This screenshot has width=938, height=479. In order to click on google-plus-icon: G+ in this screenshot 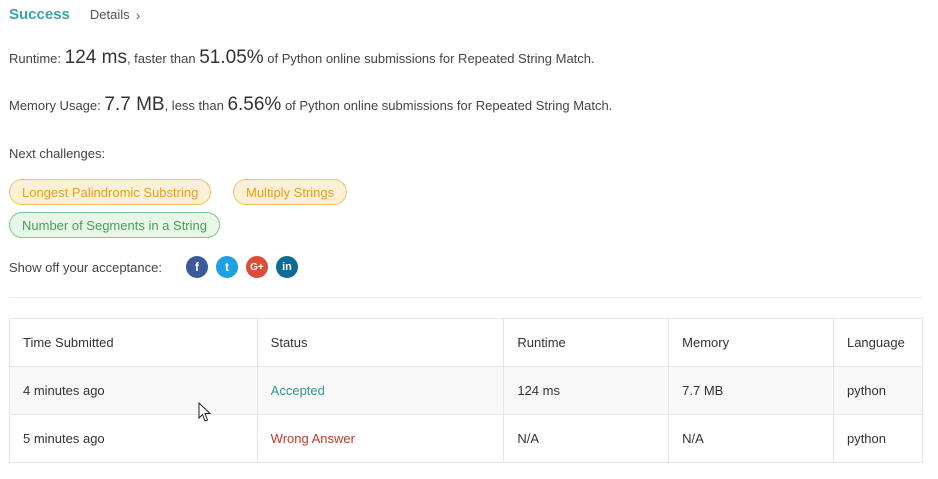, I will do `click(256, 267)`.